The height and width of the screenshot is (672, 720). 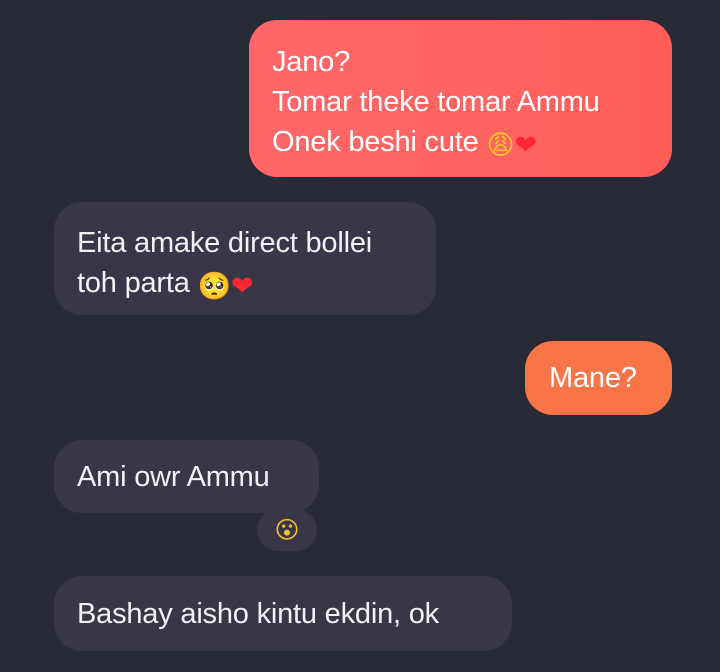 I want to click on weary-face-icon: 😩, so click(x=500, y=145).